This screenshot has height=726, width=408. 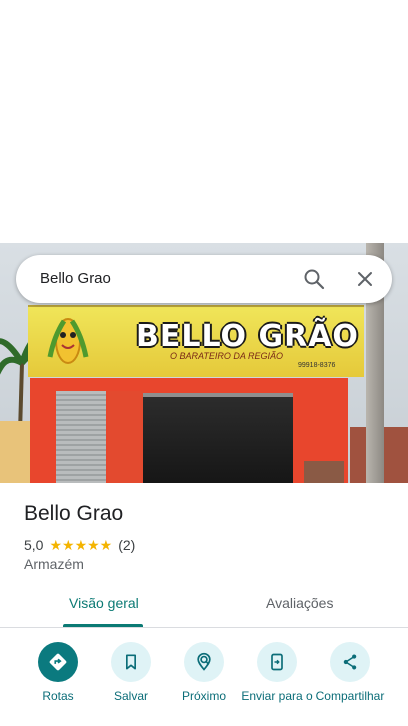 What do you see at coordinates (227, 356) in the screenshot?
I see `sign-subtitle: O BARATEIRO DA REGIÃO` at bounding box center [227, 356].